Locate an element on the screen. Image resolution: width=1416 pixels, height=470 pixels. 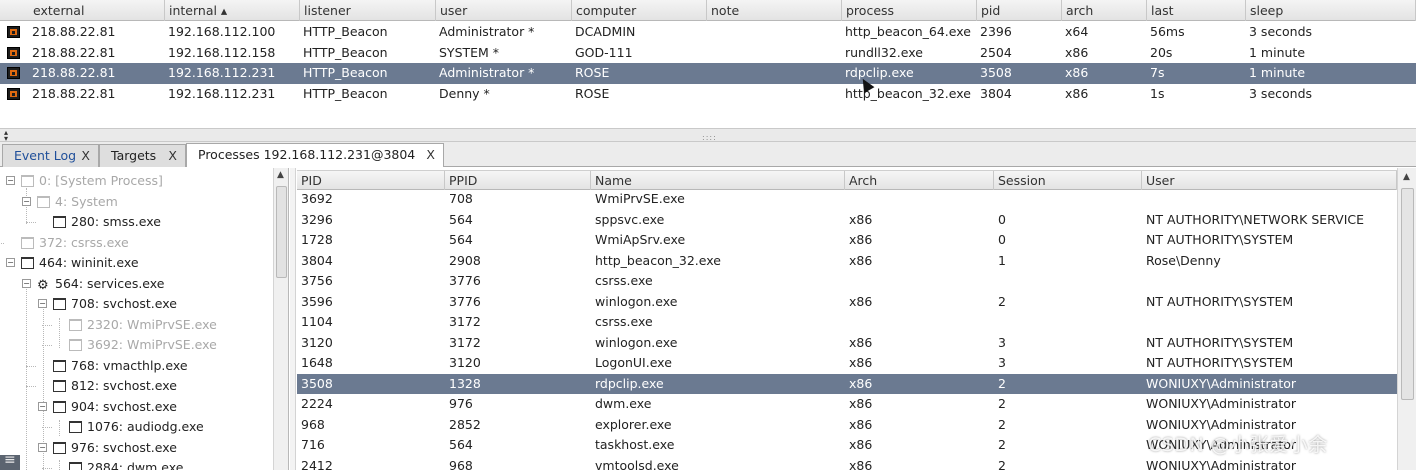
sessions-column-user: user is located at coordinates (504, 10).